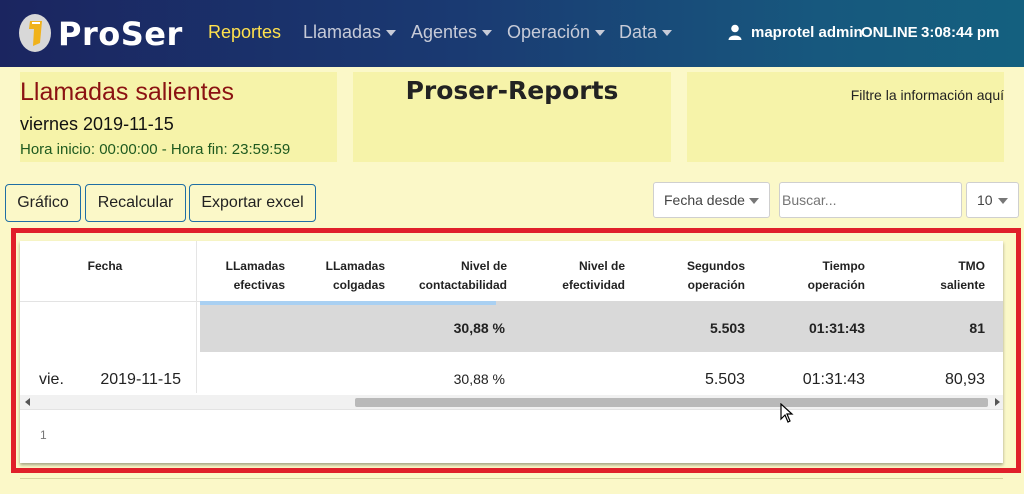  What do you see at coordinates (727, 328) in the screenshot?
I see `total-segundos: 5.503` at bounding box center [727, 328].